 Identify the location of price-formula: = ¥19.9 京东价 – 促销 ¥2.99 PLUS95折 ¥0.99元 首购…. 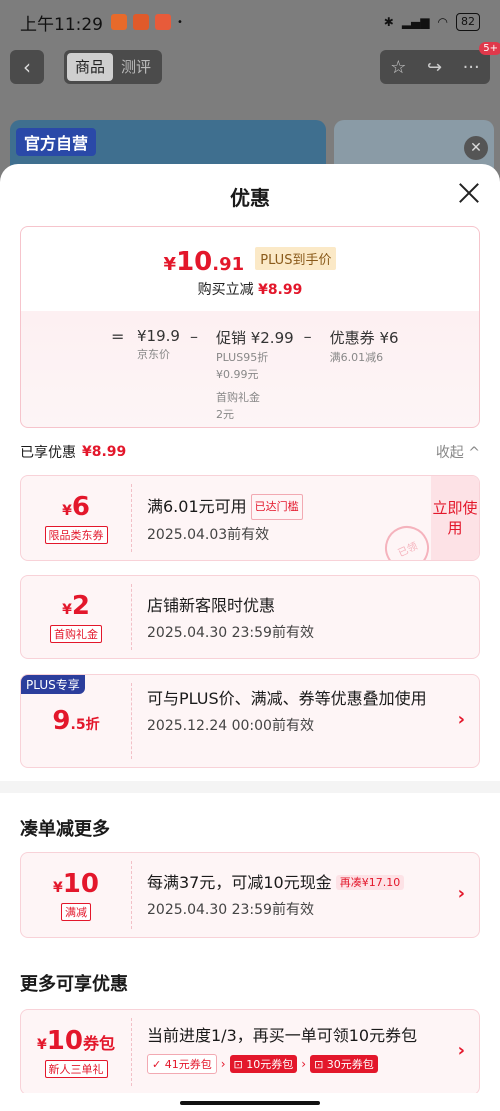
(260, 374).